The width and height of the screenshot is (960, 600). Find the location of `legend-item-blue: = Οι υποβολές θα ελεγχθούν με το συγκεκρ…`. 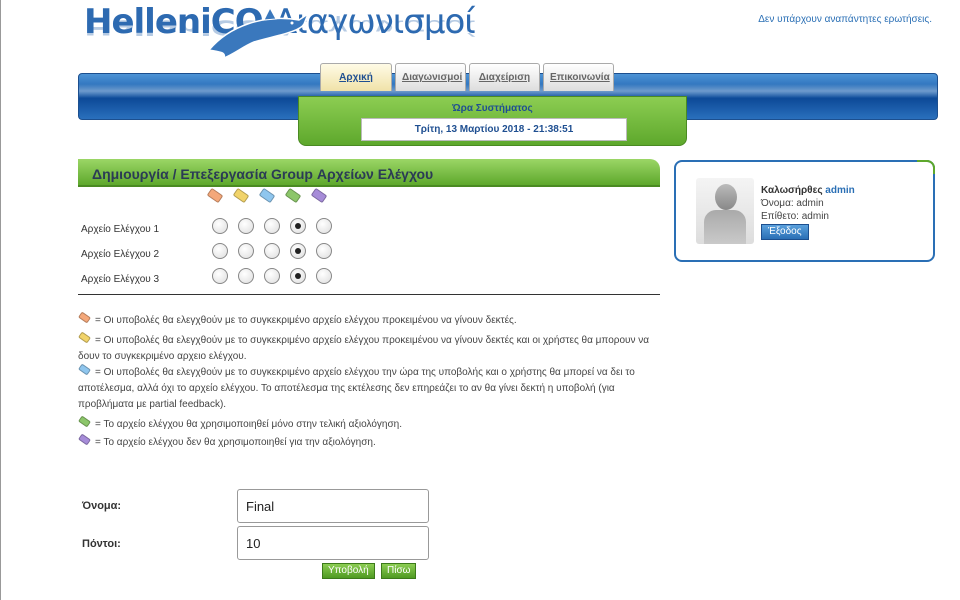

legend-item-blue: = Οι υποβολές θα ελεγχθούν με το συγκεκρ… is located at coordinates (368, 388).